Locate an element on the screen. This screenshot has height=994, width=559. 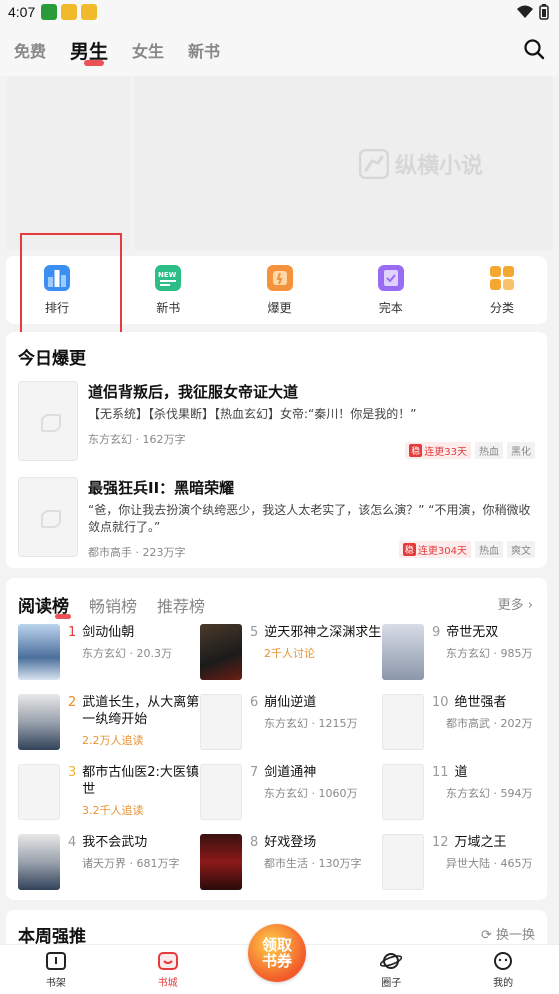
book-title: 最强狂兵II：黑暗荣耀 is located at coordinates (311, 487).